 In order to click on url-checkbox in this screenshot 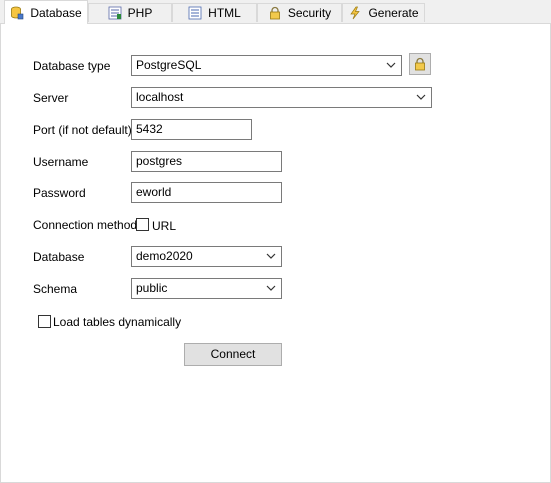, I will do `click(142, 224)`.